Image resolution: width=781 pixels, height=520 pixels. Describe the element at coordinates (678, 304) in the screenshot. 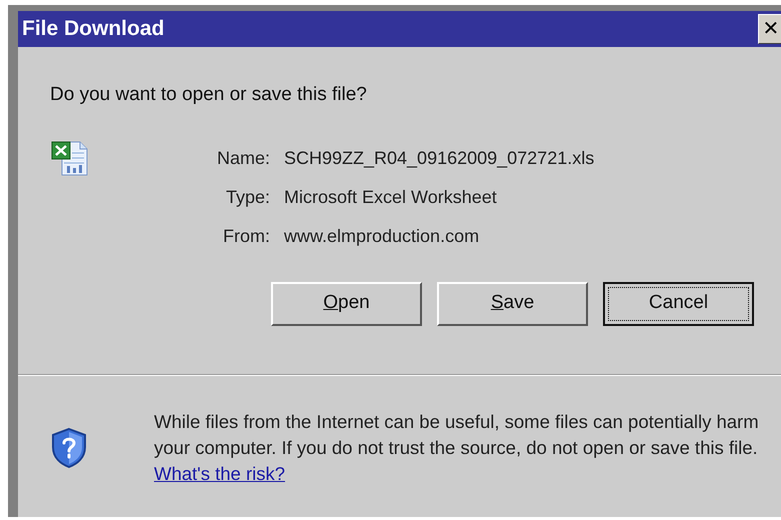

I see `dialog-button: Cancel` at that location.